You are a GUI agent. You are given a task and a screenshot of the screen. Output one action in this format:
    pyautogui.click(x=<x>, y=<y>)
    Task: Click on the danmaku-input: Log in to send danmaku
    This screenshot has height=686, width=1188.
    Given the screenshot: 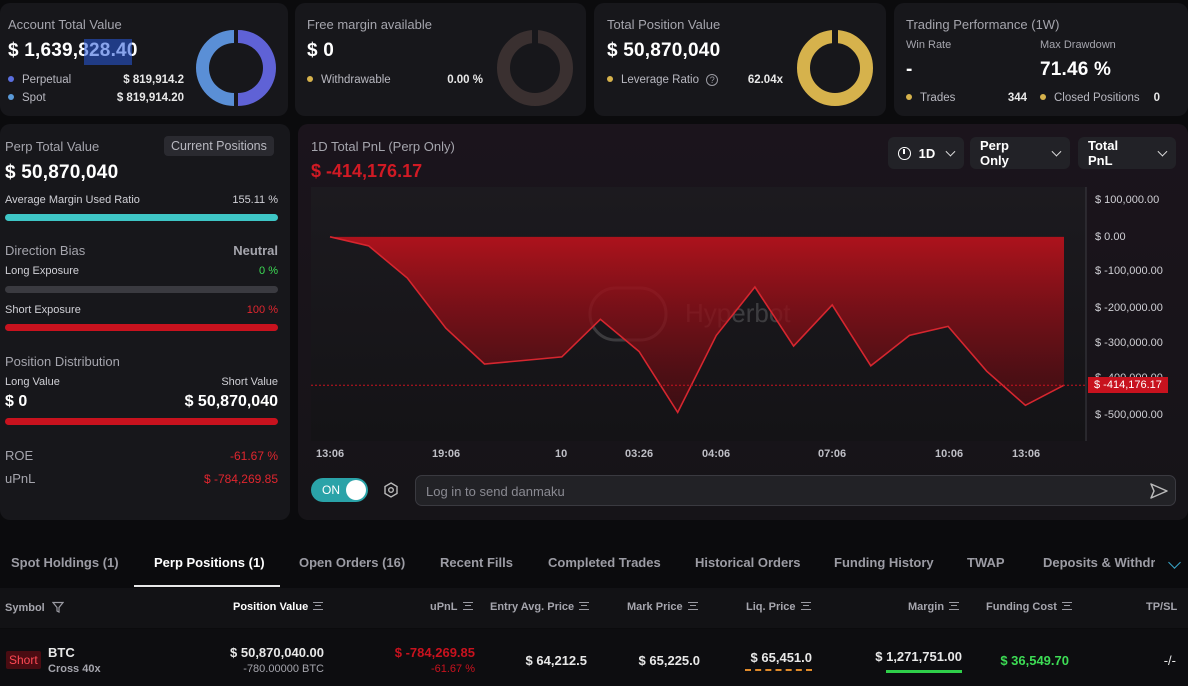 What is the action you would take?
    pyautogui.click(x=795, y=490)
    